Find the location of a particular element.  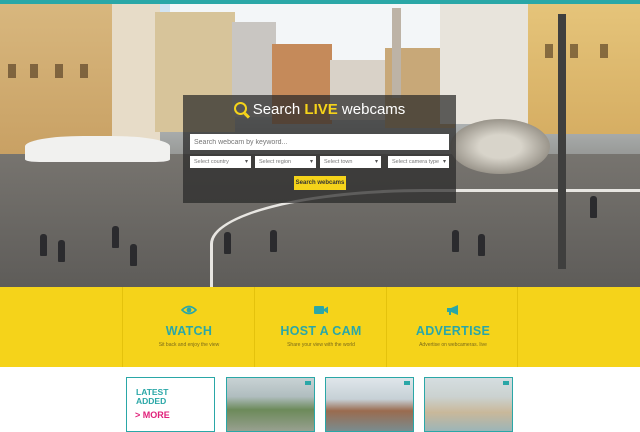

feature-title: WATCH is located at coordinates (189, 331).